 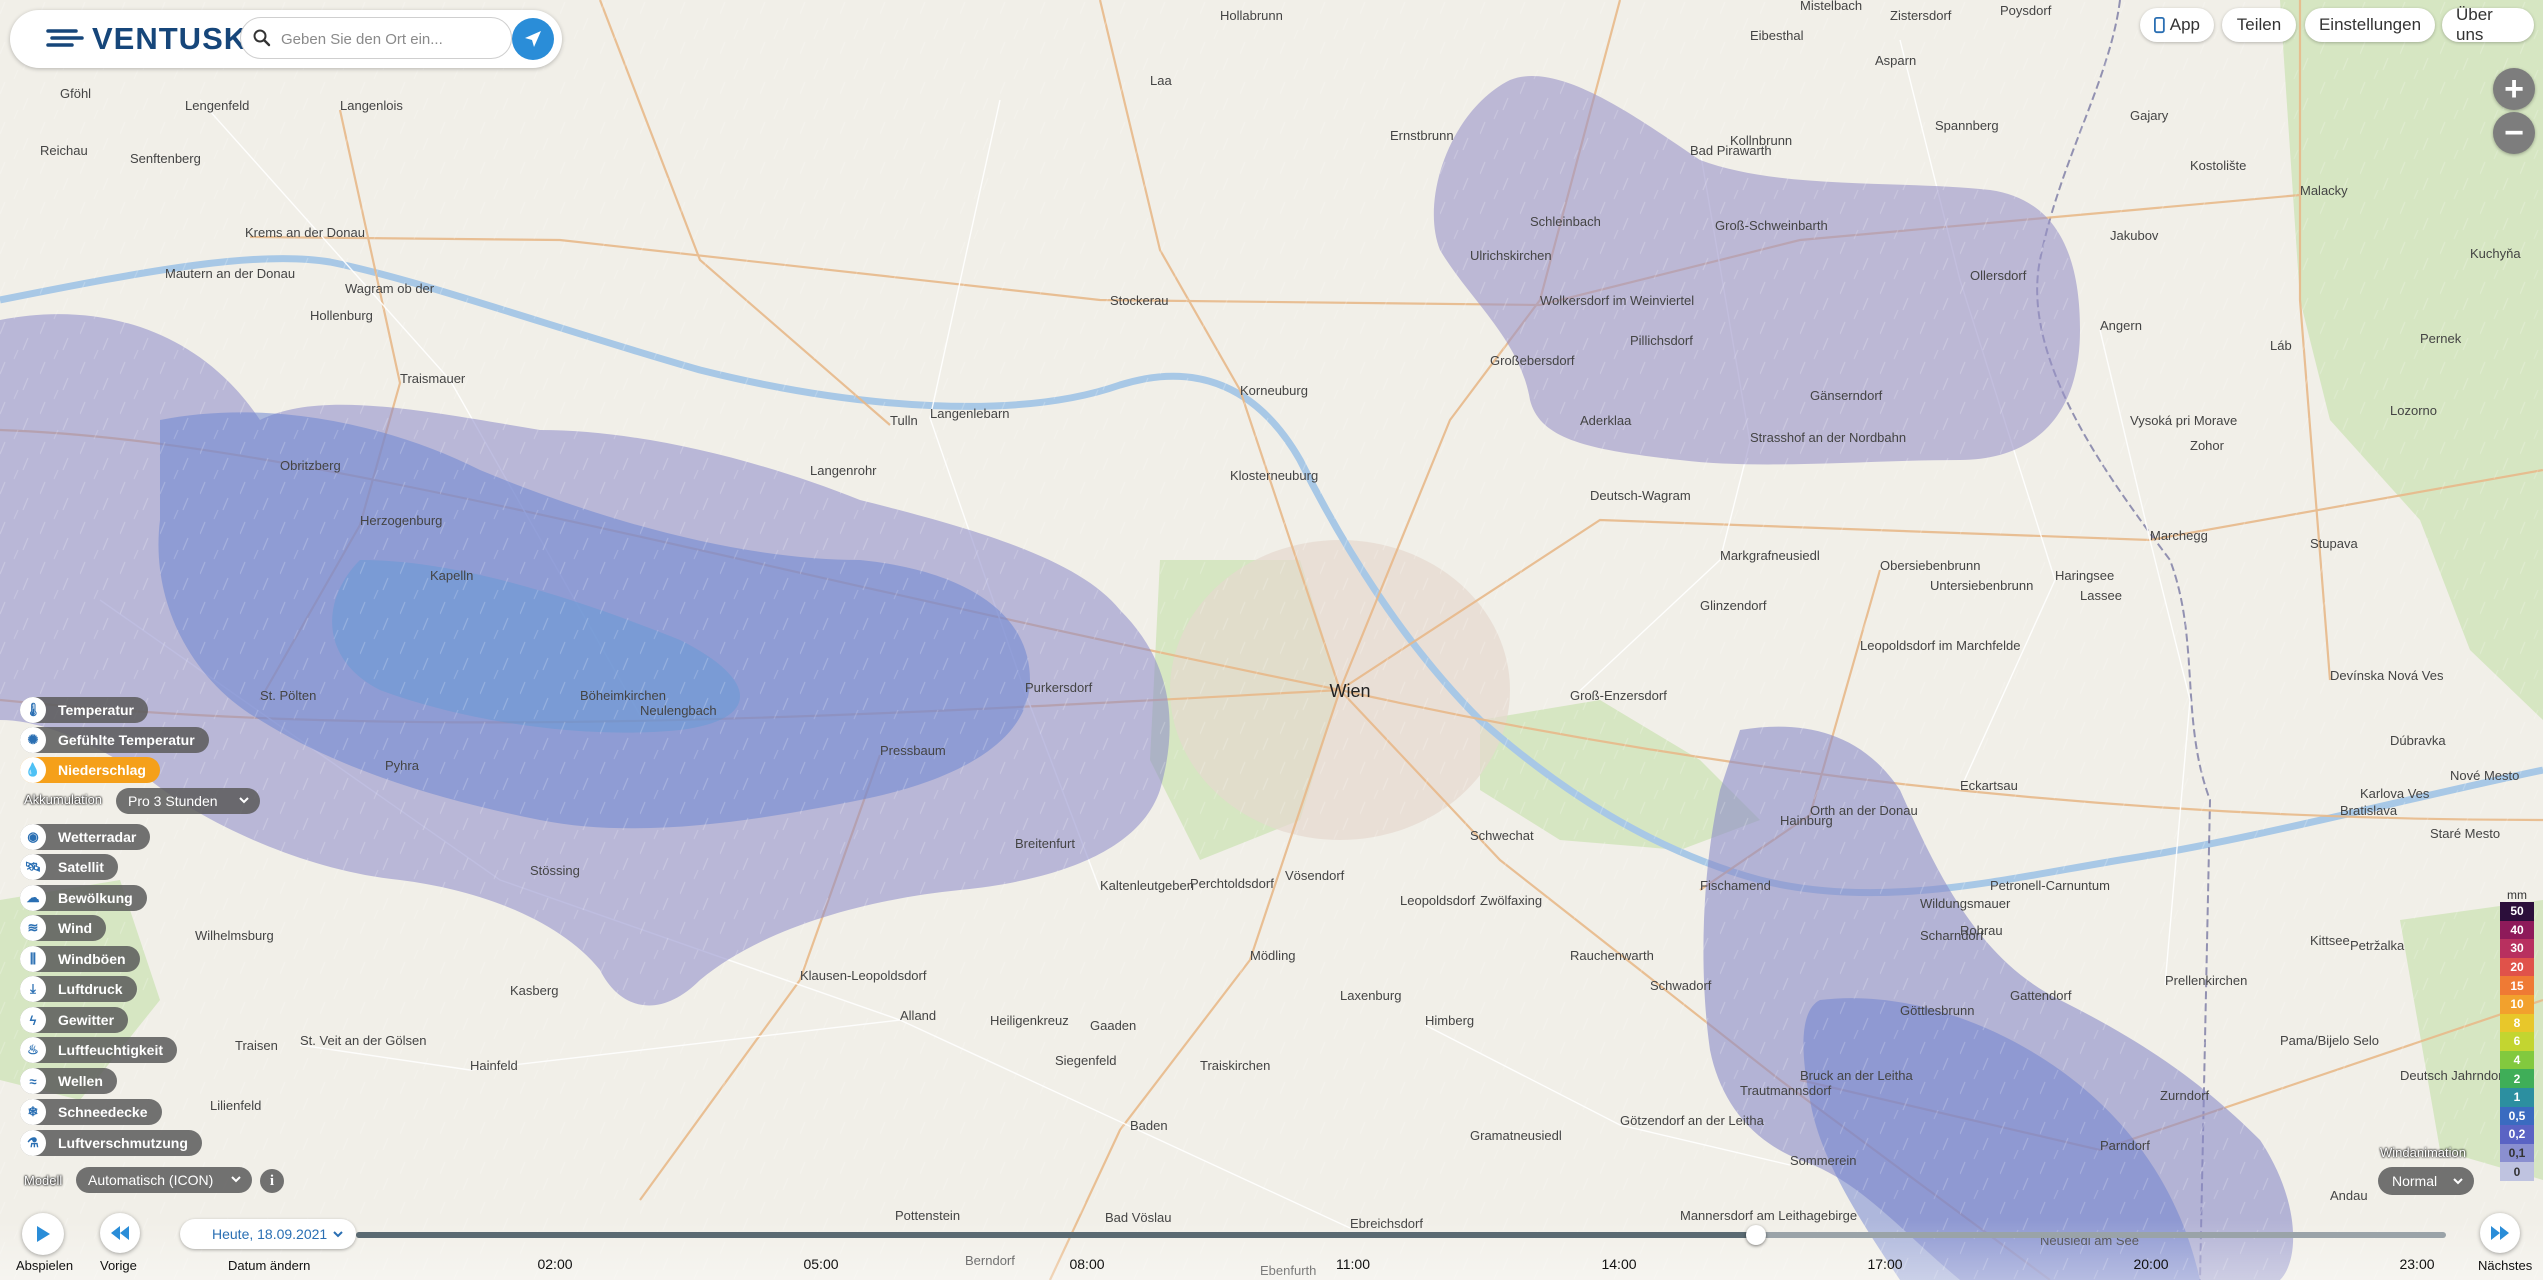 I want to click on place-label: Gramatneusiedl, so click(x=1516, y=1135).